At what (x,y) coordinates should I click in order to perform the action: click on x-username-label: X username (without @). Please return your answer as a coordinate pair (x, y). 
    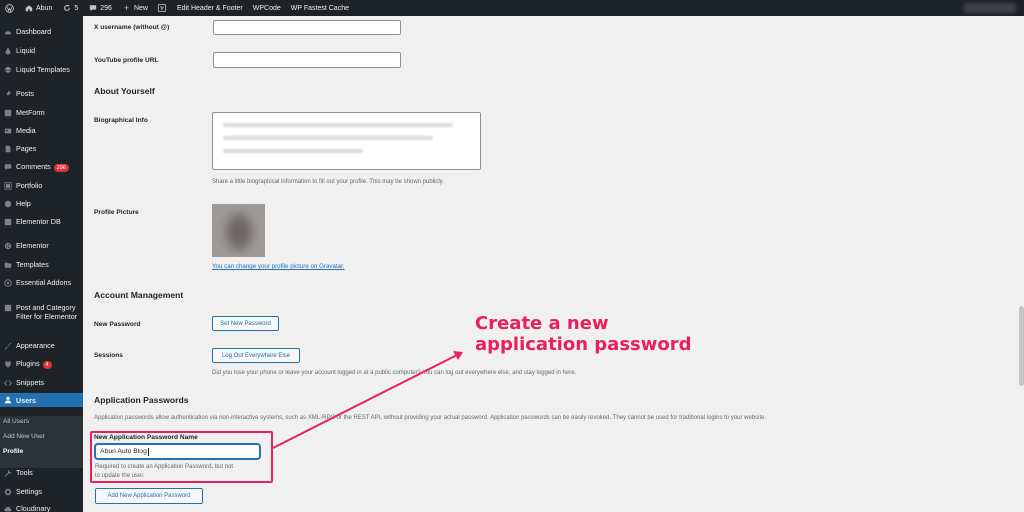
    Looking at the image, I should click on (132, 27).